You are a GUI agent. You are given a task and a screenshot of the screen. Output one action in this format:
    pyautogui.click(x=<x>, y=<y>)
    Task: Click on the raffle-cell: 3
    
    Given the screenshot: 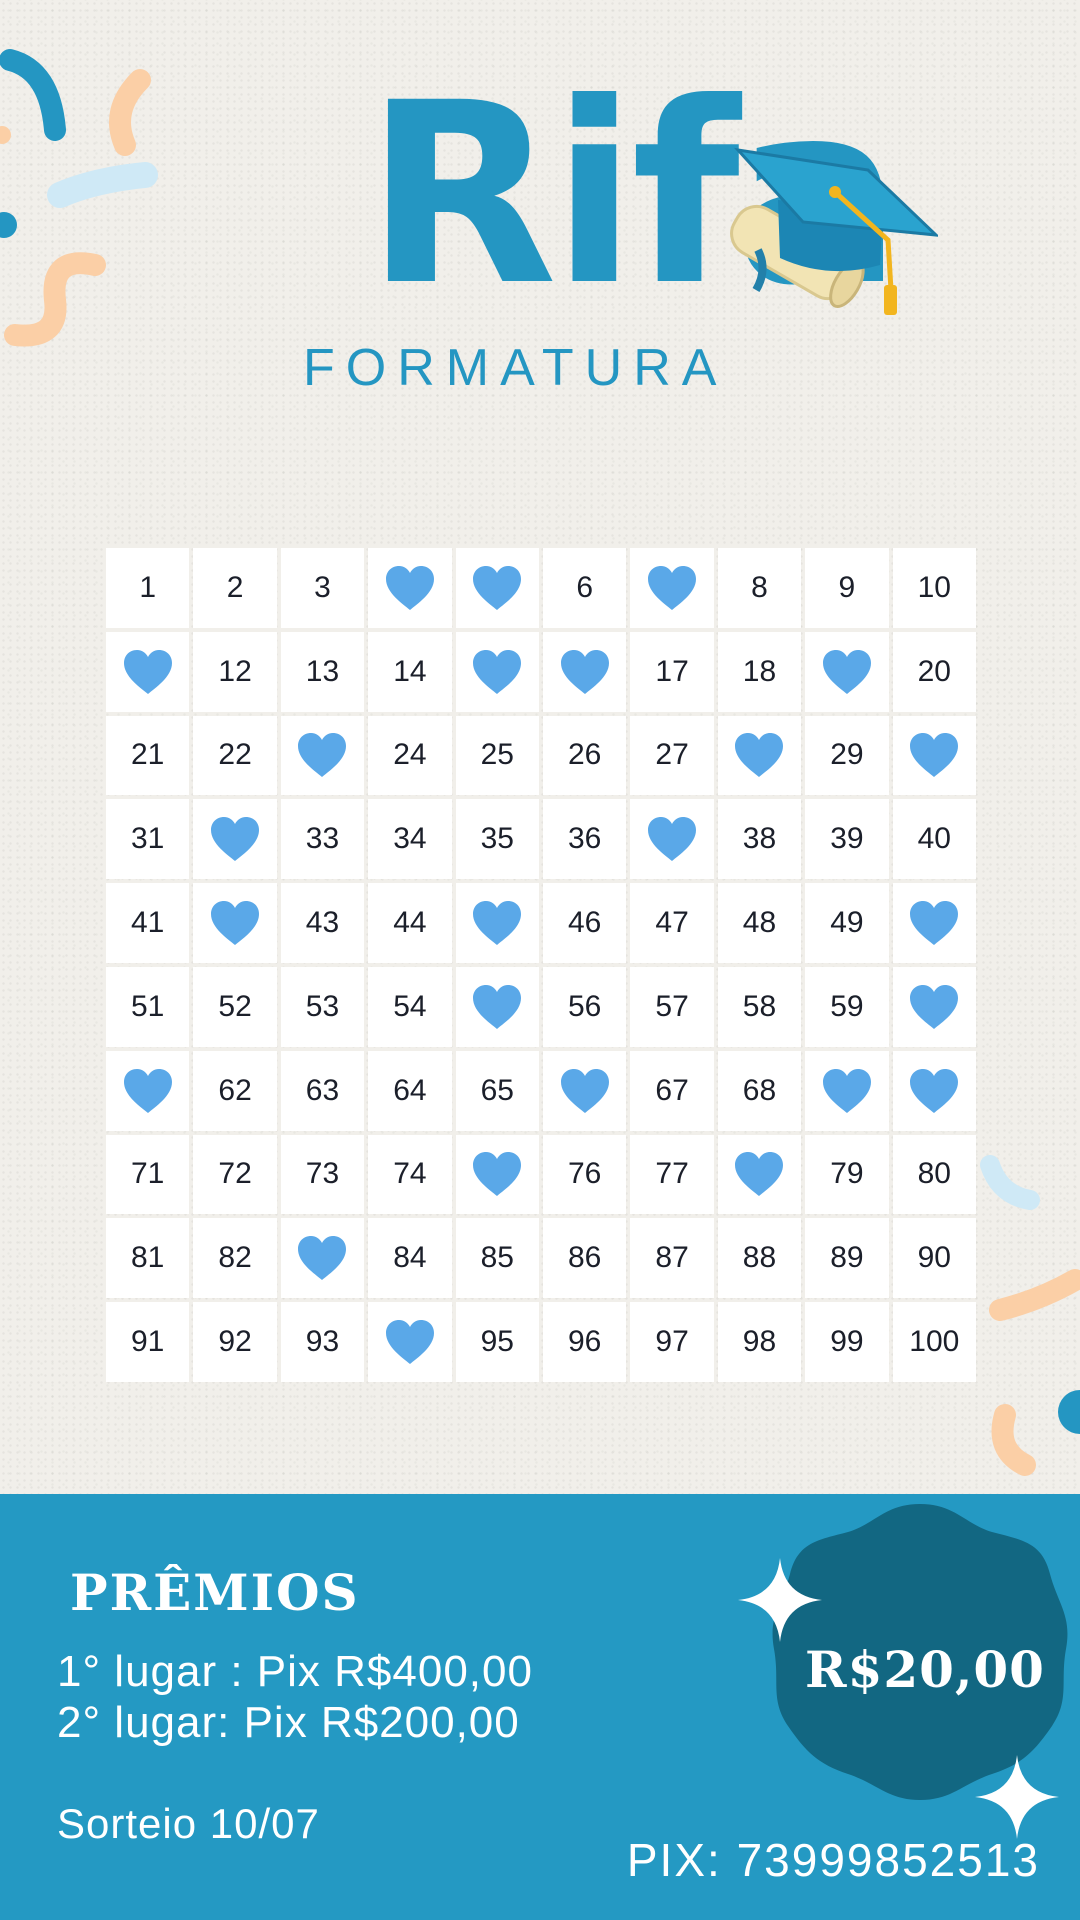 What is the action you would take?
    pyautogui.click(x=322, y=588)
    